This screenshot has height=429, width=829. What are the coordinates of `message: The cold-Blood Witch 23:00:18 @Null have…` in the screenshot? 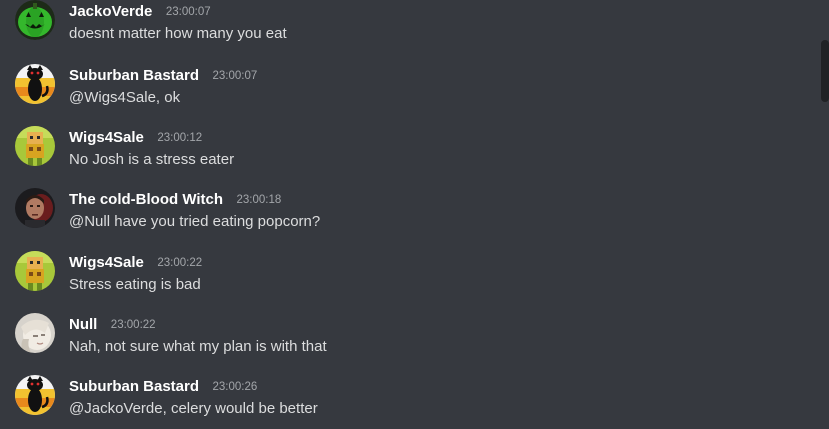 It's located at (400, 216).